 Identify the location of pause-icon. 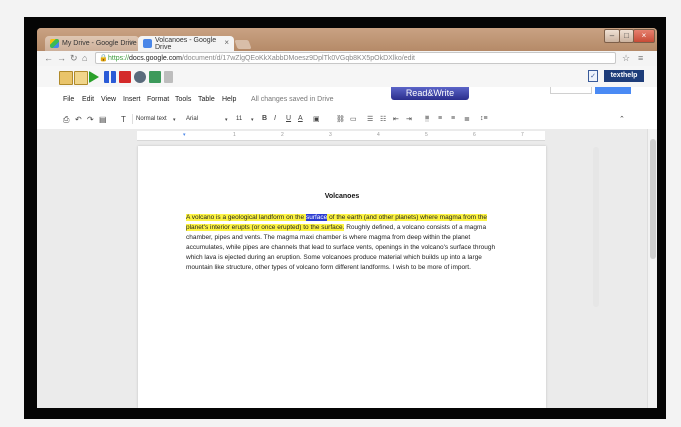
(110, 77).